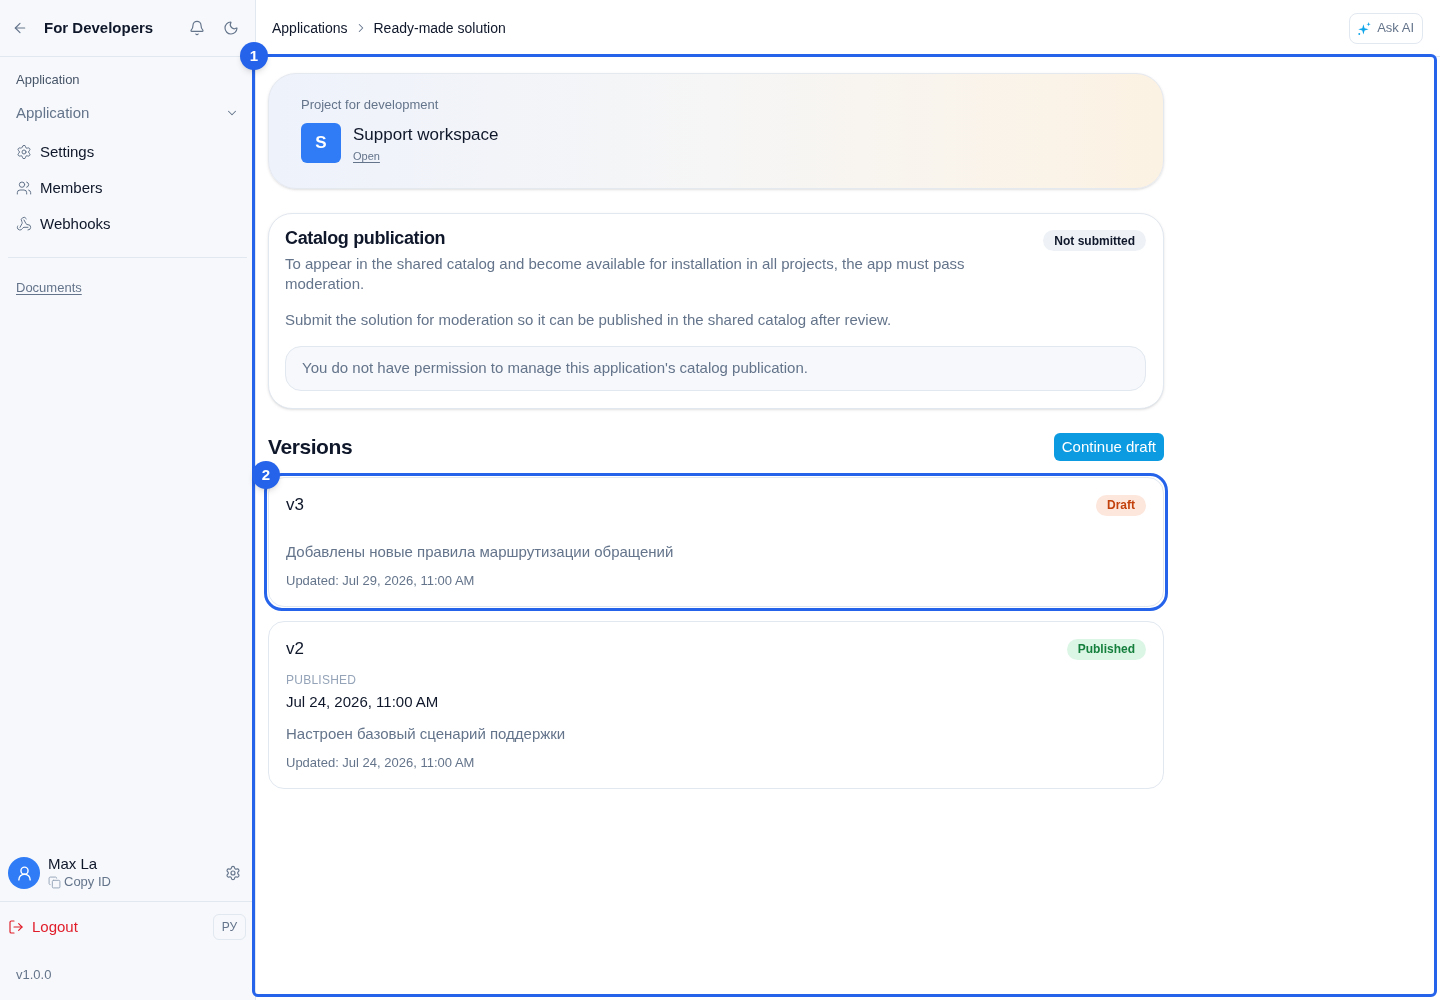  Describe the element at coordinates (589, 320) in the screenshot. I see `catalog-text: Submit the solution for moderation so it can be published in the shared catalog after review.` at that location.